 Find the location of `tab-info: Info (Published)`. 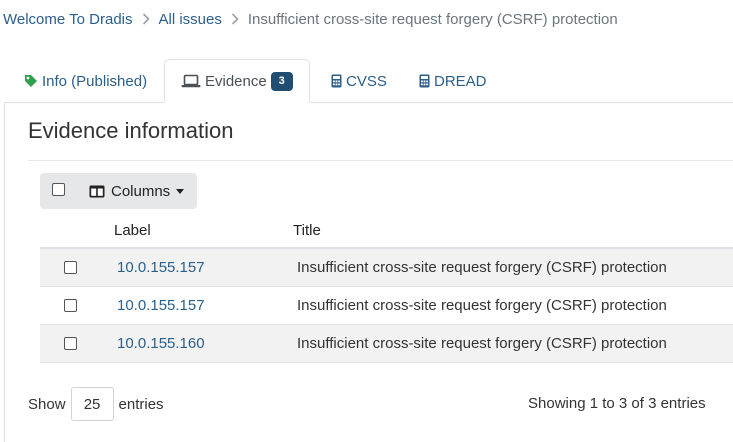

tab-info: Info (Published) is located at coordinates (85, 81).